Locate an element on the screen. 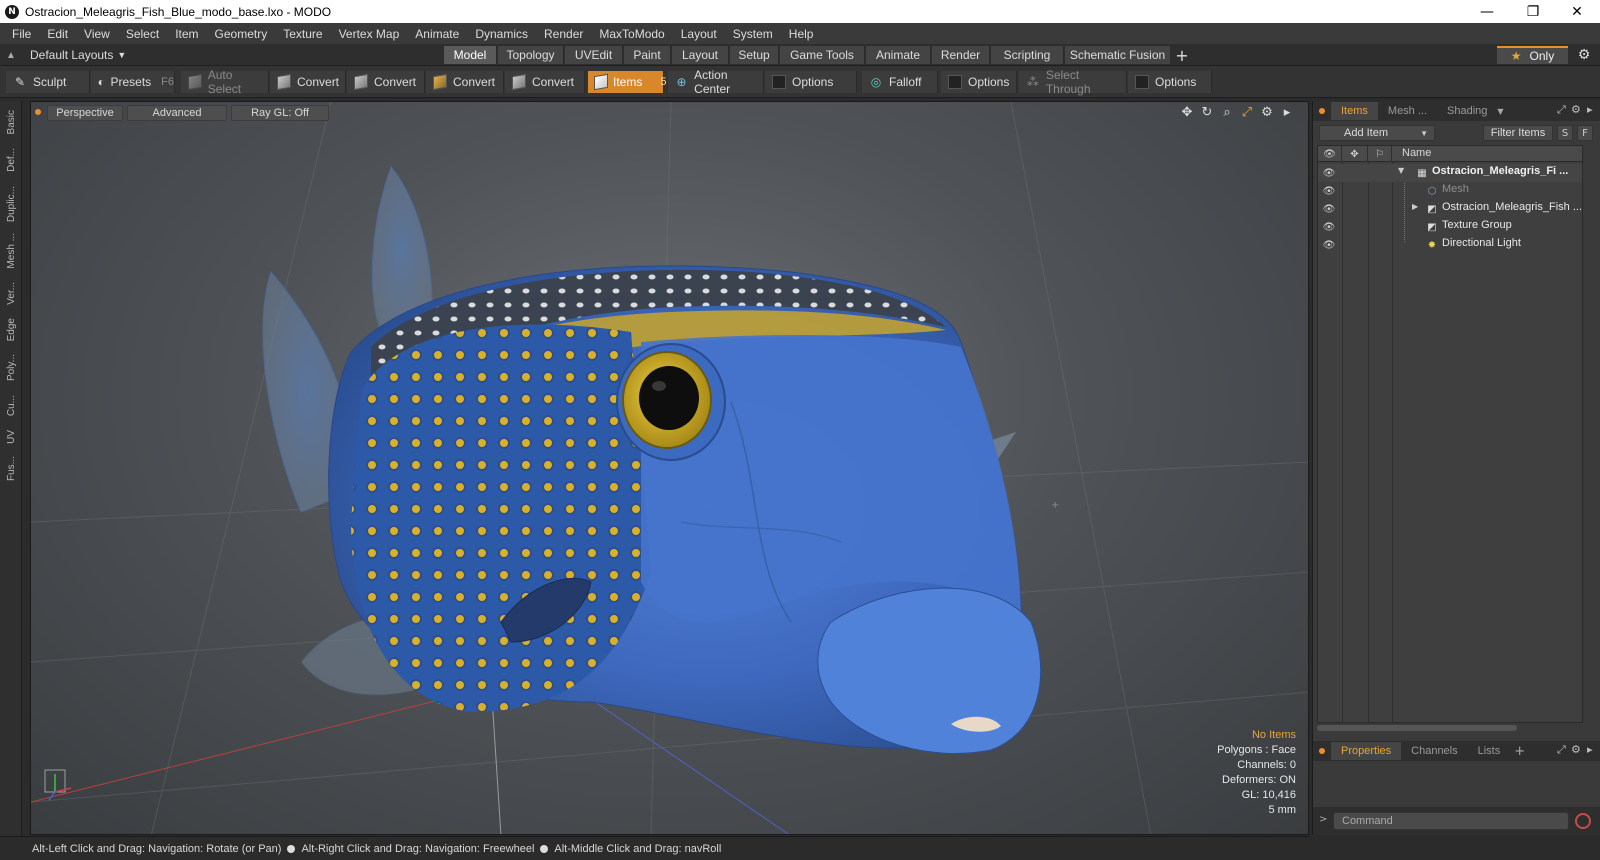  menu-render: Render is located at coordinates (563, 34).